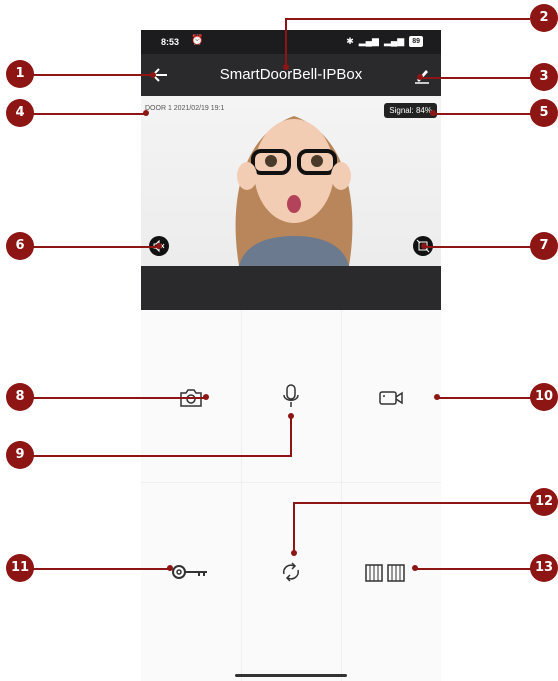 This screenshot has height=681, width=558. Describe the element at coordinates (544, 397) in the screenshot. I see `callout-badge-10: 10` at that location.